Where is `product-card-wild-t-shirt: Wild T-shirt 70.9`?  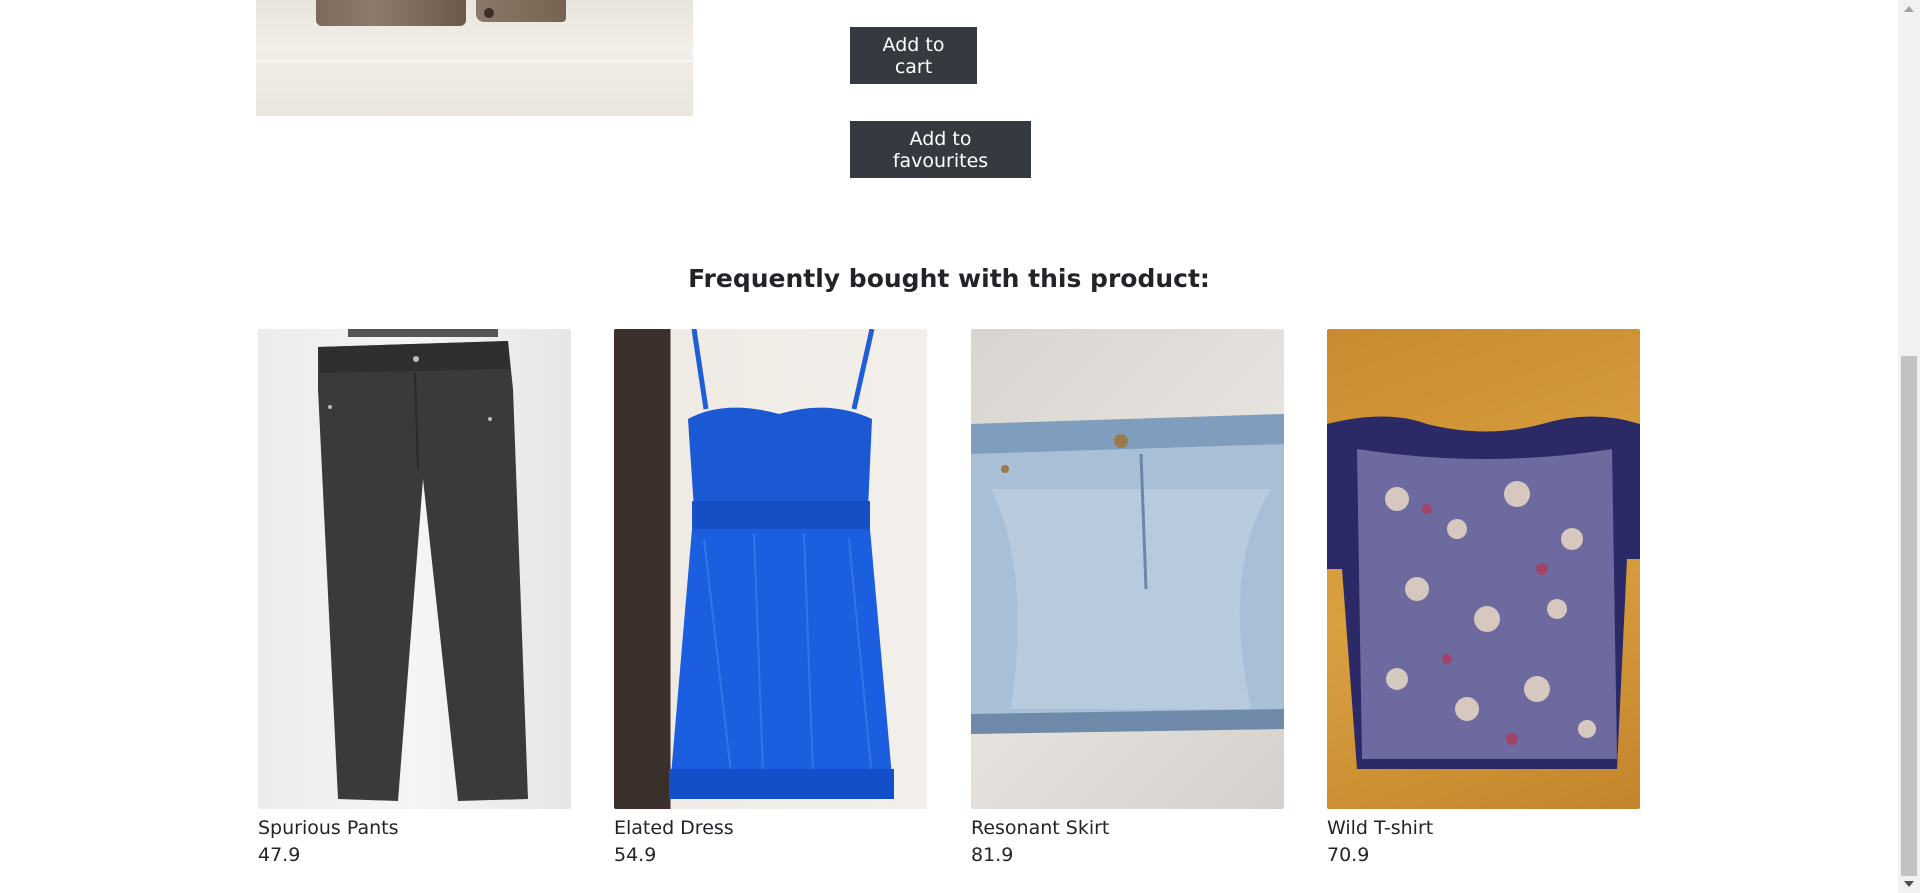 product-card-wild-t-shirt: Wild T-shirt 70.9 is located at coordinates (1483, 598).